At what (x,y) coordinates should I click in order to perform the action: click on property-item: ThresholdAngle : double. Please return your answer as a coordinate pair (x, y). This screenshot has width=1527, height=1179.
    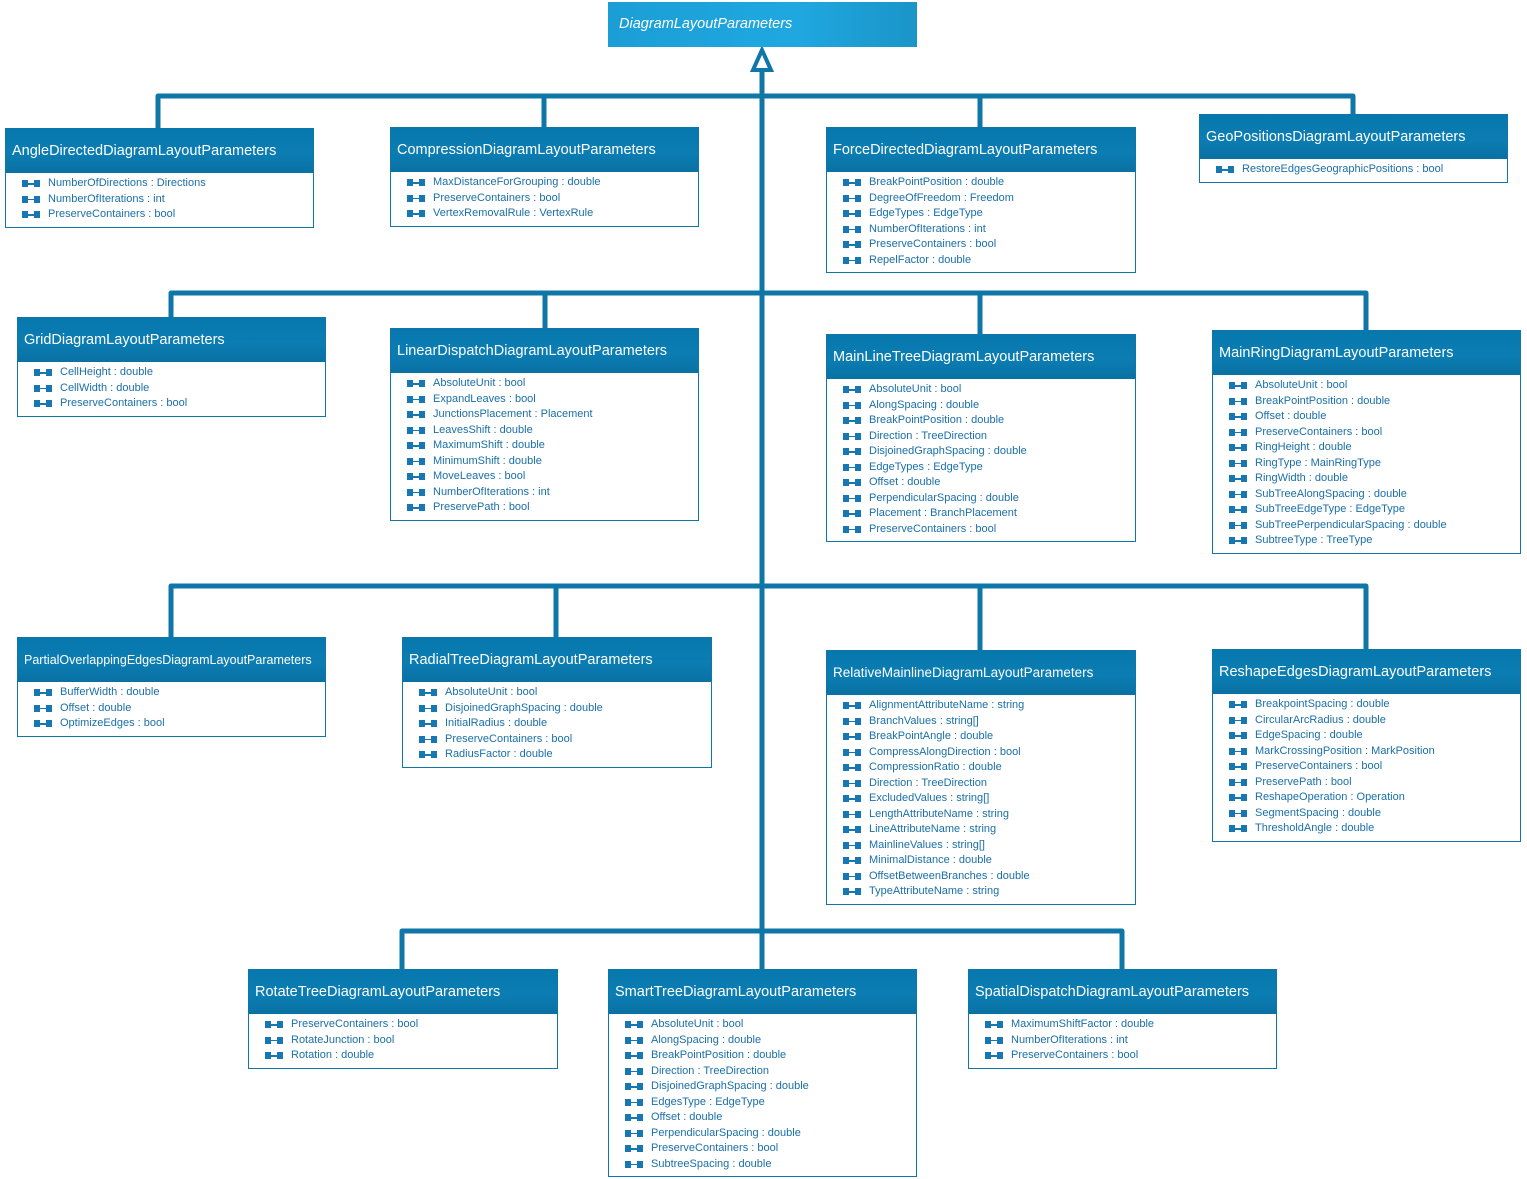
    Looking at the image, I should click on (1374, 829).